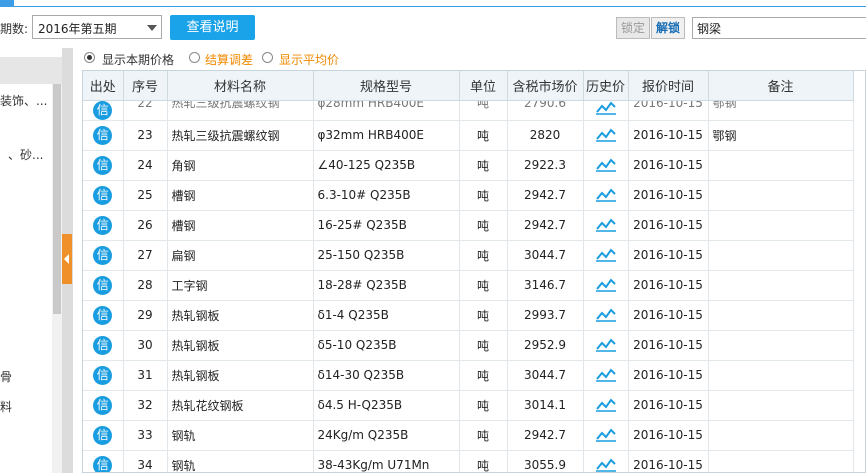  Describe the element at coordinates (89, 57) in the screenshot. I see `show-current-radio` at that location.